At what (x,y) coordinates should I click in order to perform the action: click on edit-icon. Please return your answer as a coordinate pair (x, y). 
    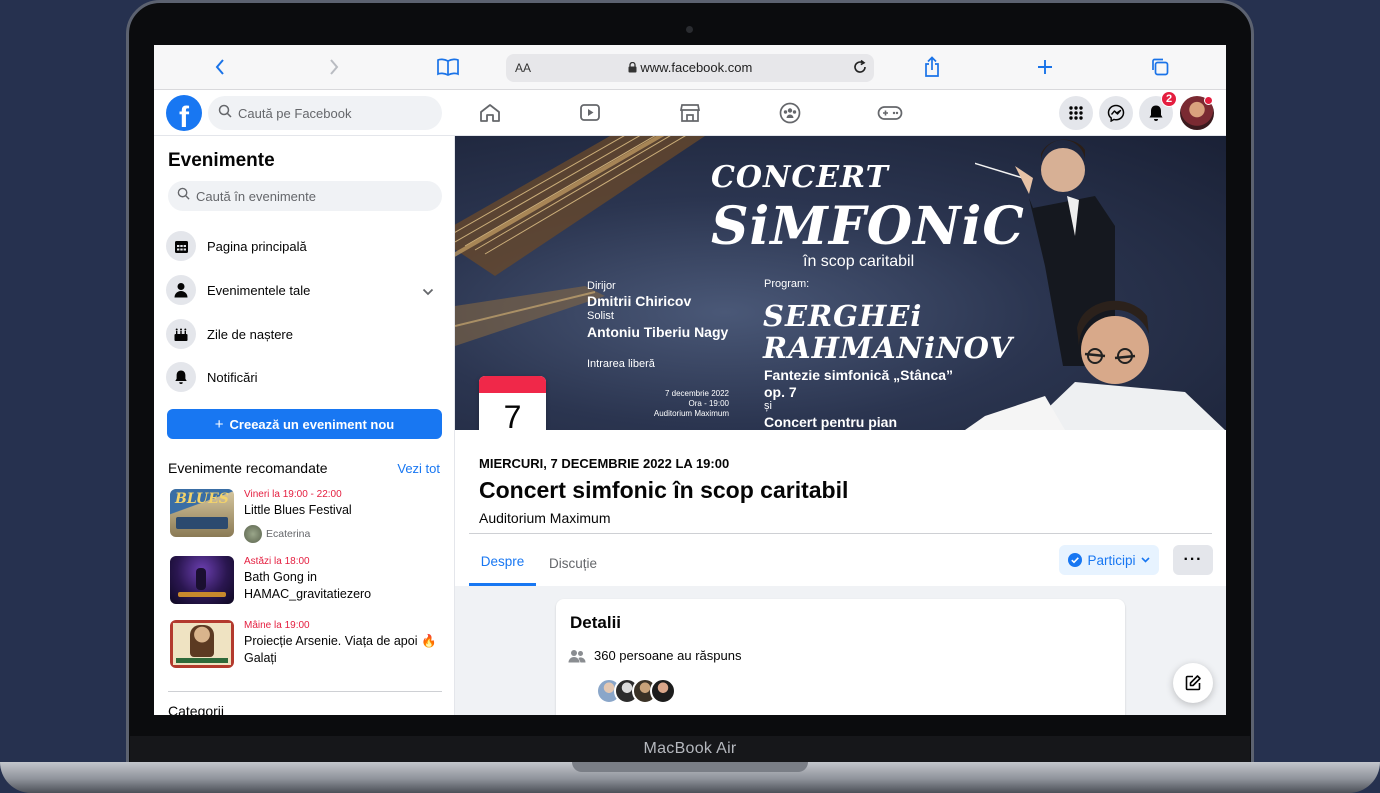
    Looking at the image, I should click on (1193, 683).